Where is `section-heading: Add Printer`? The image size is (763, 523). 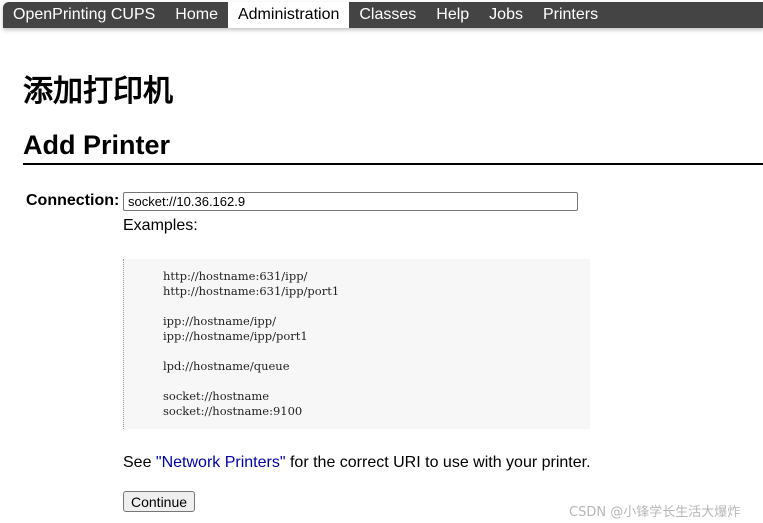 section-heading: Add Printer is located at coordinates (97, 145).